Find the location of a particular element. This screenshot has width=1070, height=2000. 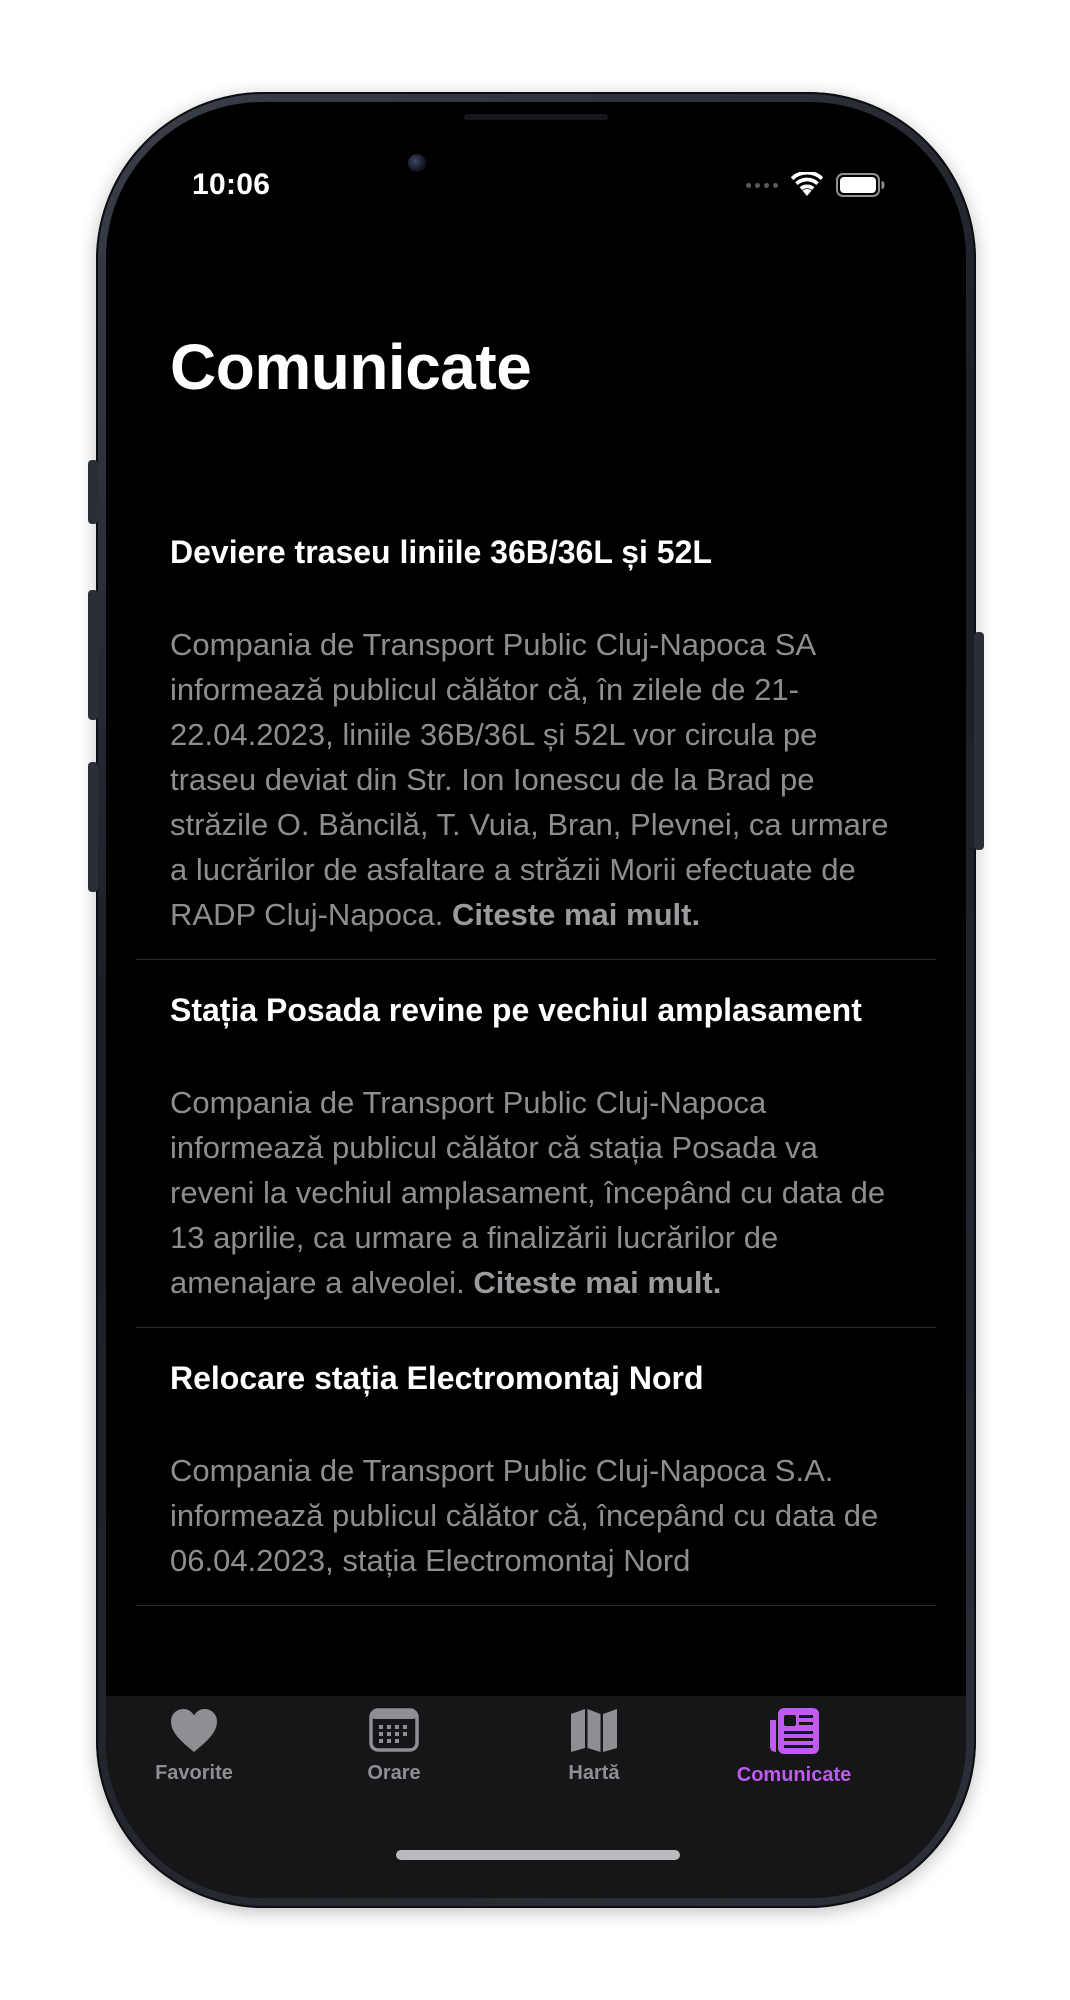

page-title: Comunicate is located at coordinates (351, 367).